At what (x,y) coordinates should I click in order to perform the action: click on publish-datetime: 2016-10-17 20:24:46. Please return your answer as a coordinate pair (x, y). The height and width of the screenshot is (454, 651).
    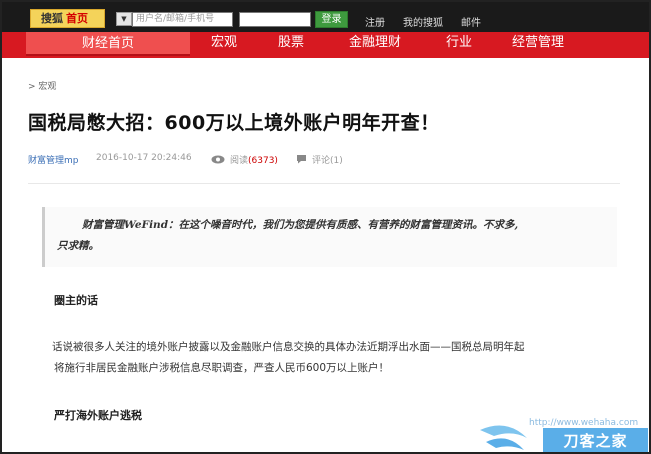
    Looking at the image, I should click on (144, 158).